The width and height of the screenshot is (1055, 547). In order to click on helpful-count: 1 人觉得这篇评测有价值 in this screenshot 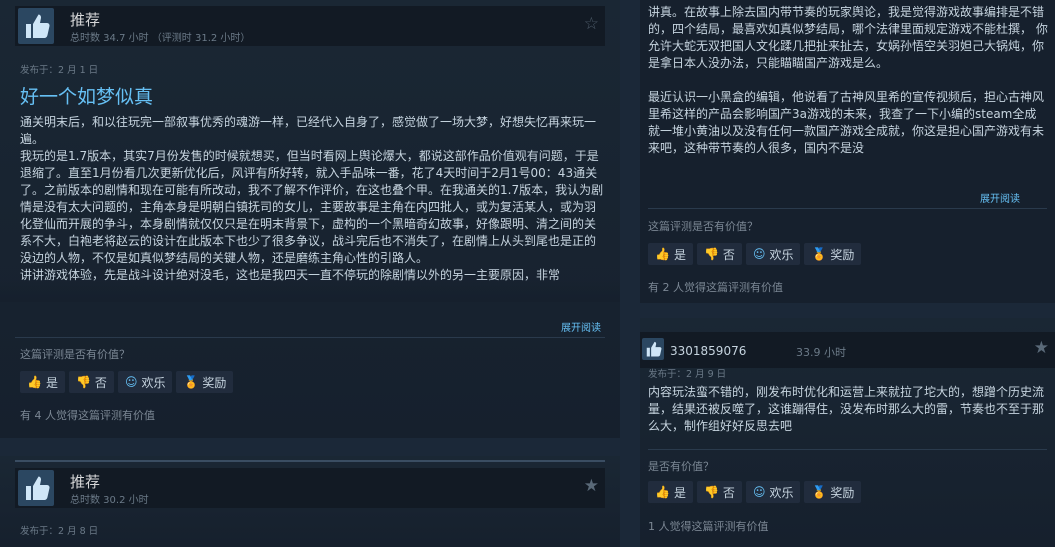, I will do `click(708, 526)`.